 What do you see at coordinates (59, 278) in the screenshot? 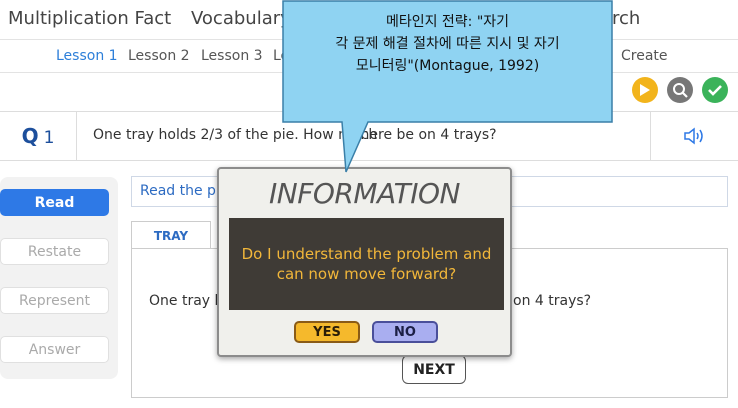
I see `step-panel: Read Restate Represent Answer` at bounding box center [59, 278].